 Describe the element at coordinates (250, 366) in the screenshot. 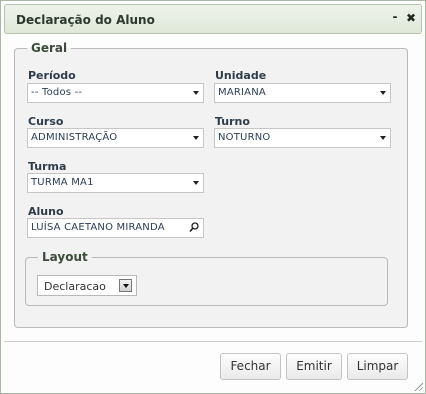

I see `close-button: Fechar` at that location.